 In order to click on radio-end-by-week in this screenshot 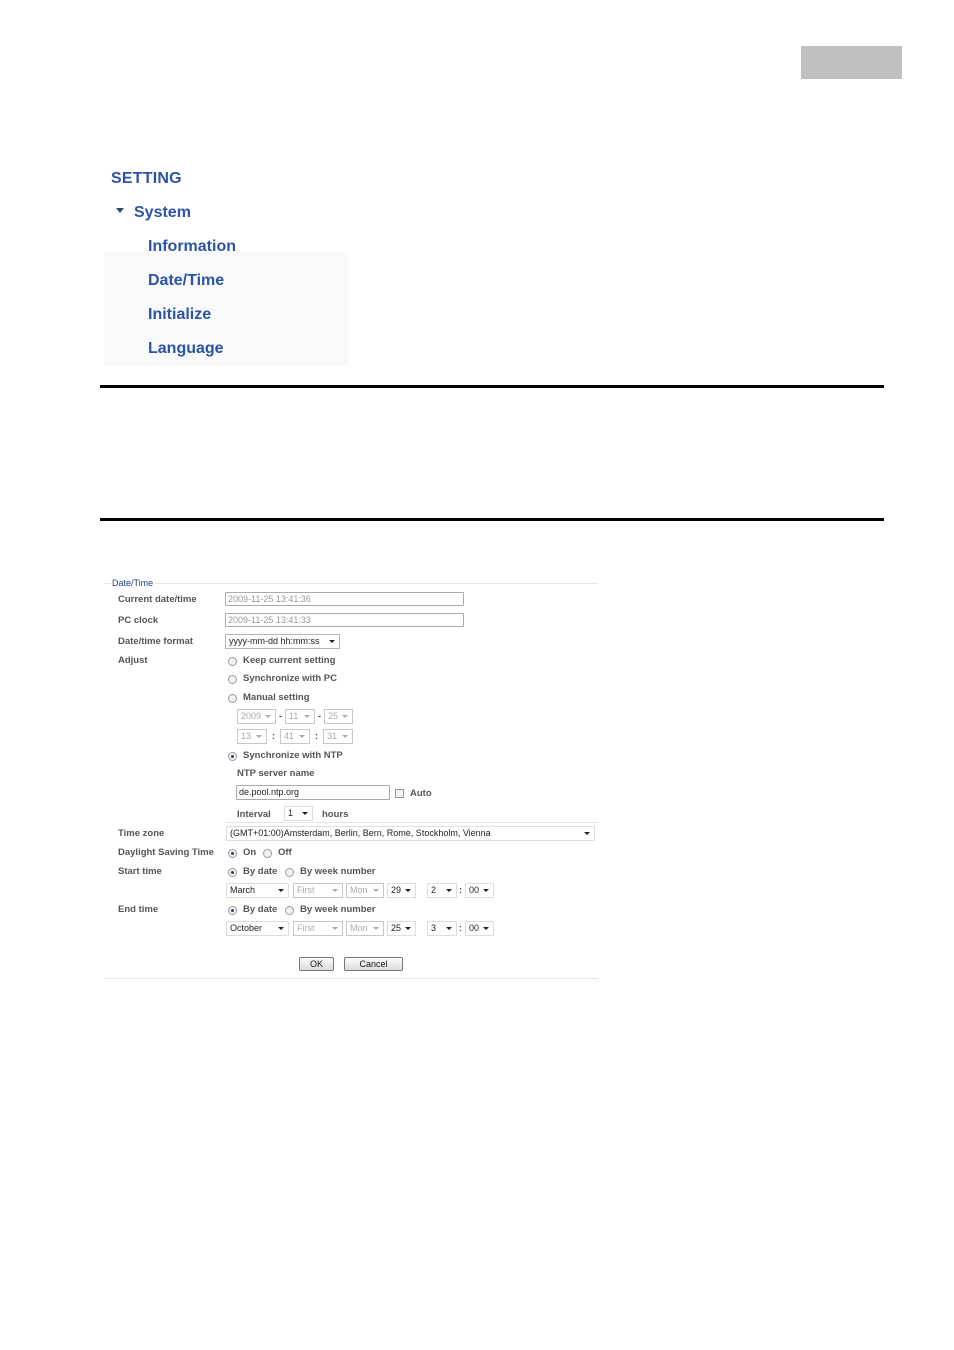, I will do `click(289, 910)`.